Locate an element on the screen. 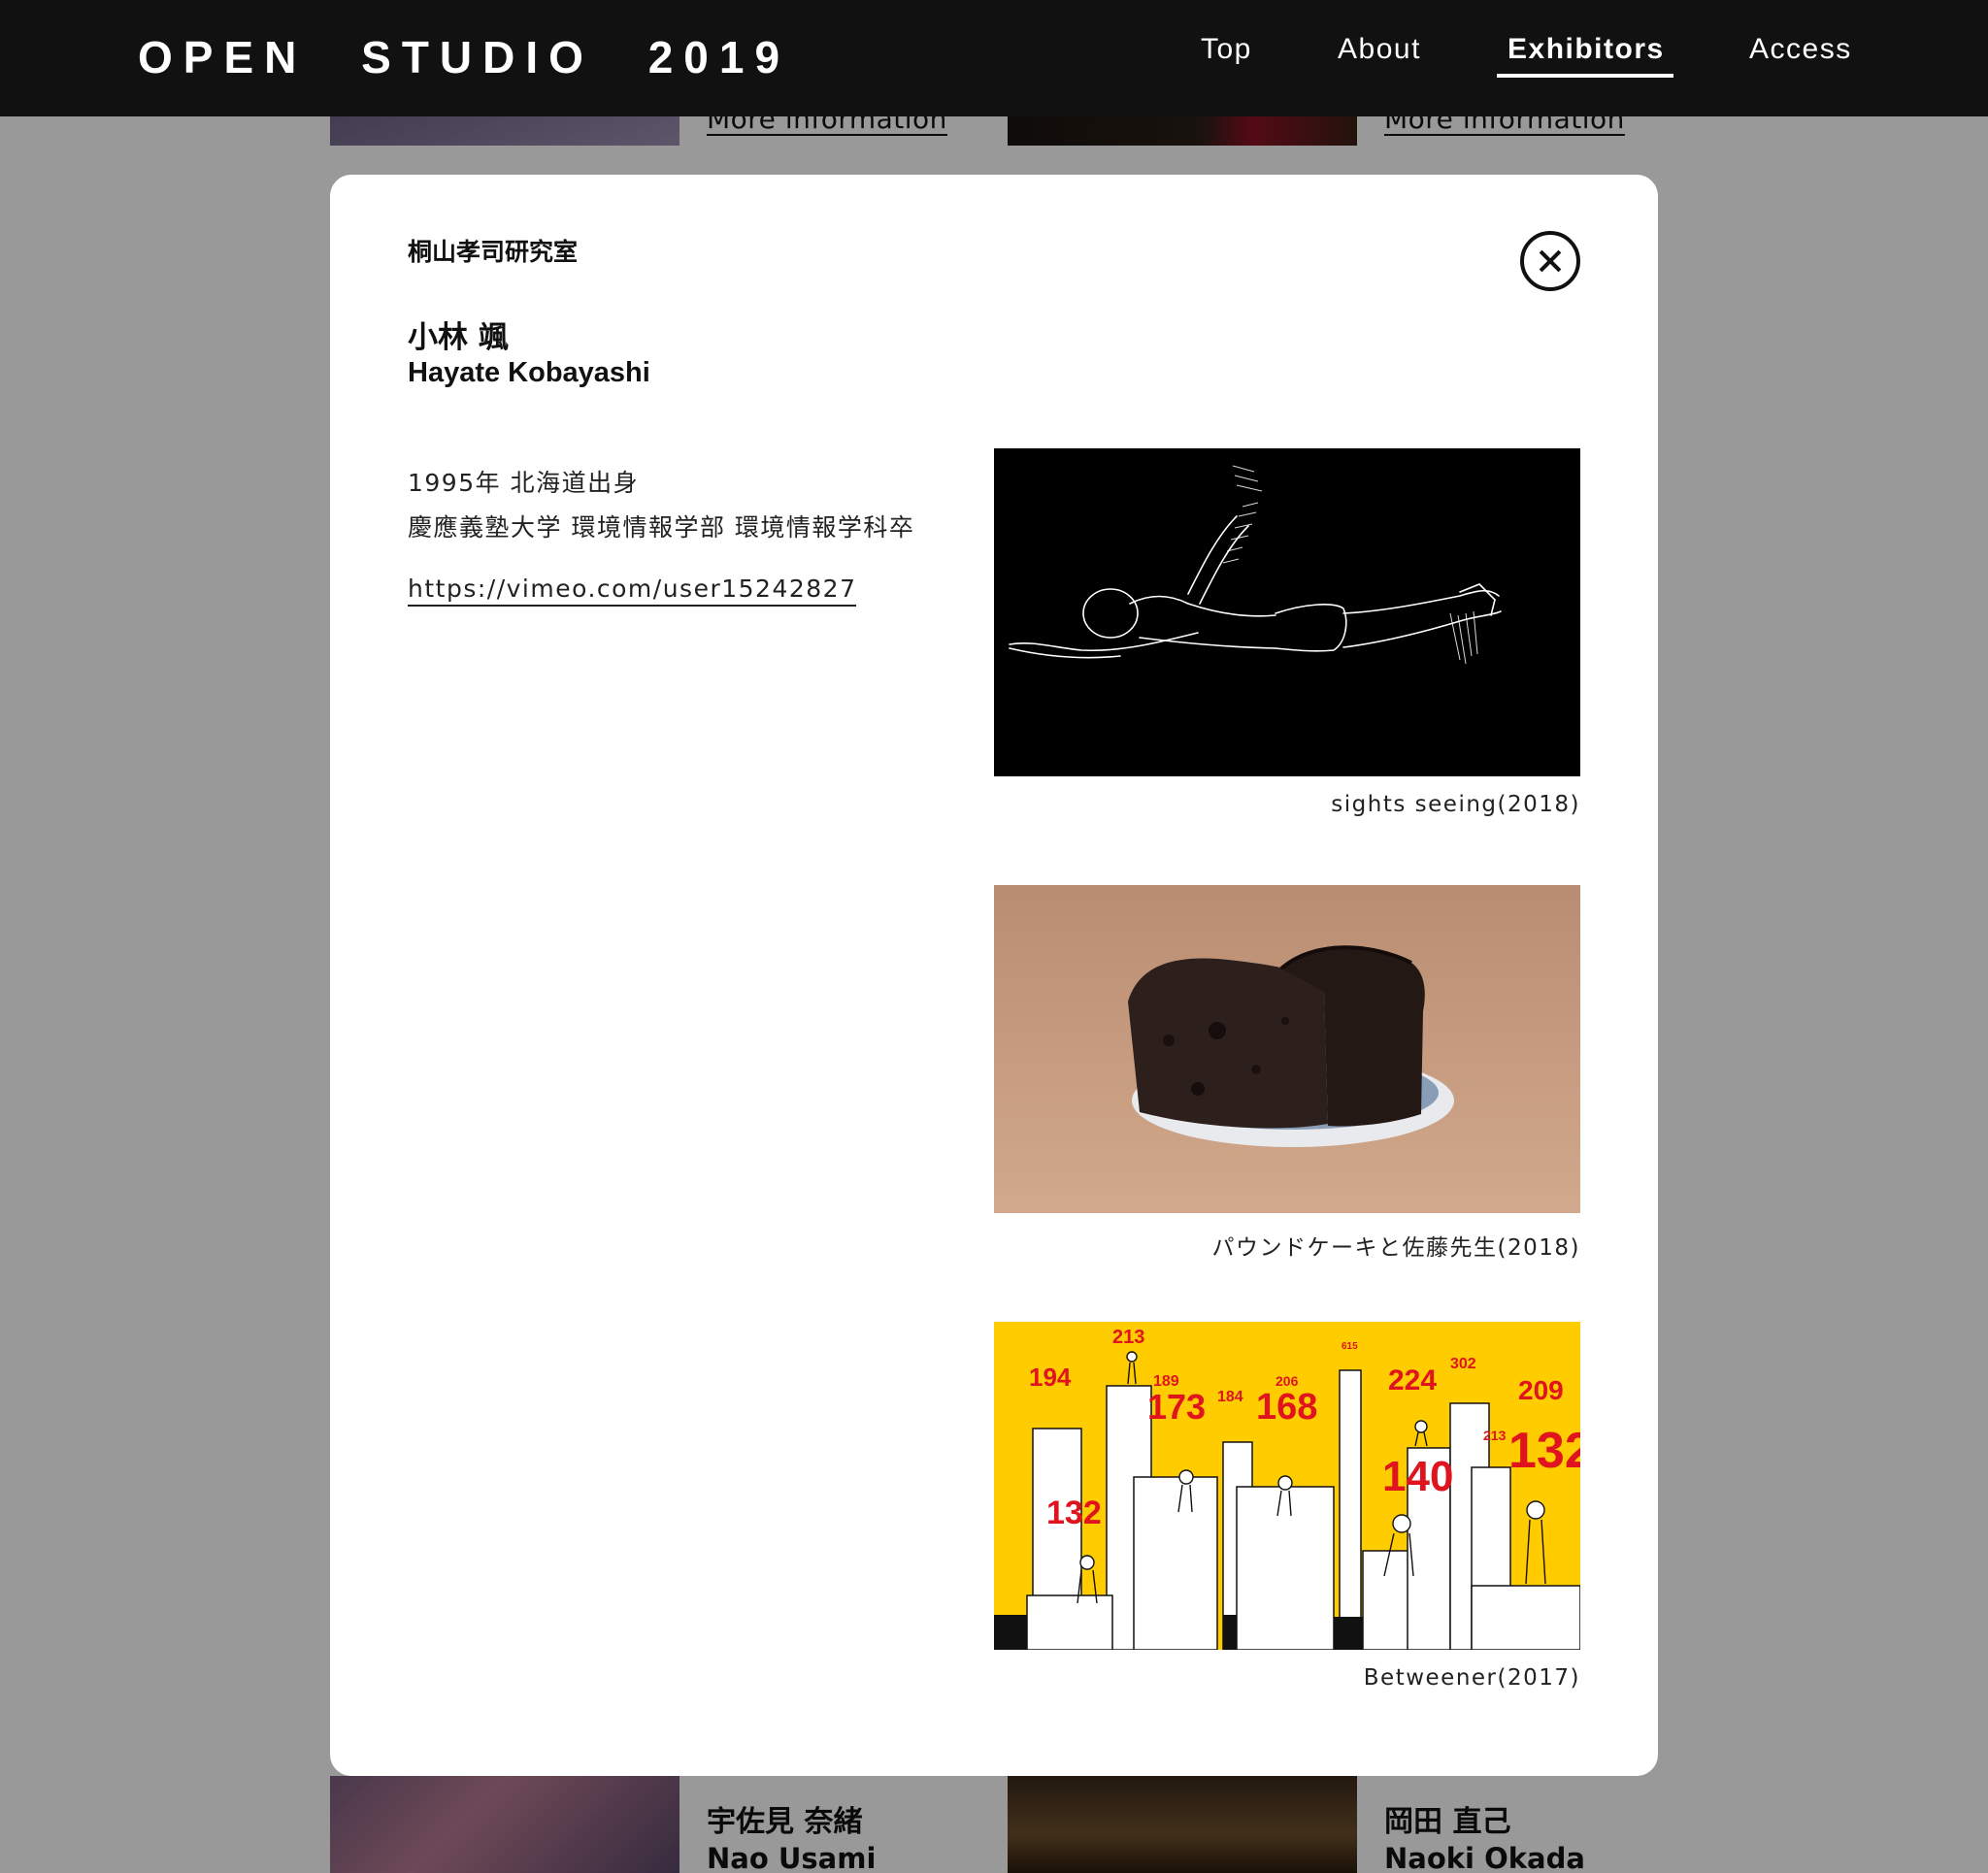 This screenshot has width=1988, height=1873. nav-active-indicator is located at coordinates (1585, 76).